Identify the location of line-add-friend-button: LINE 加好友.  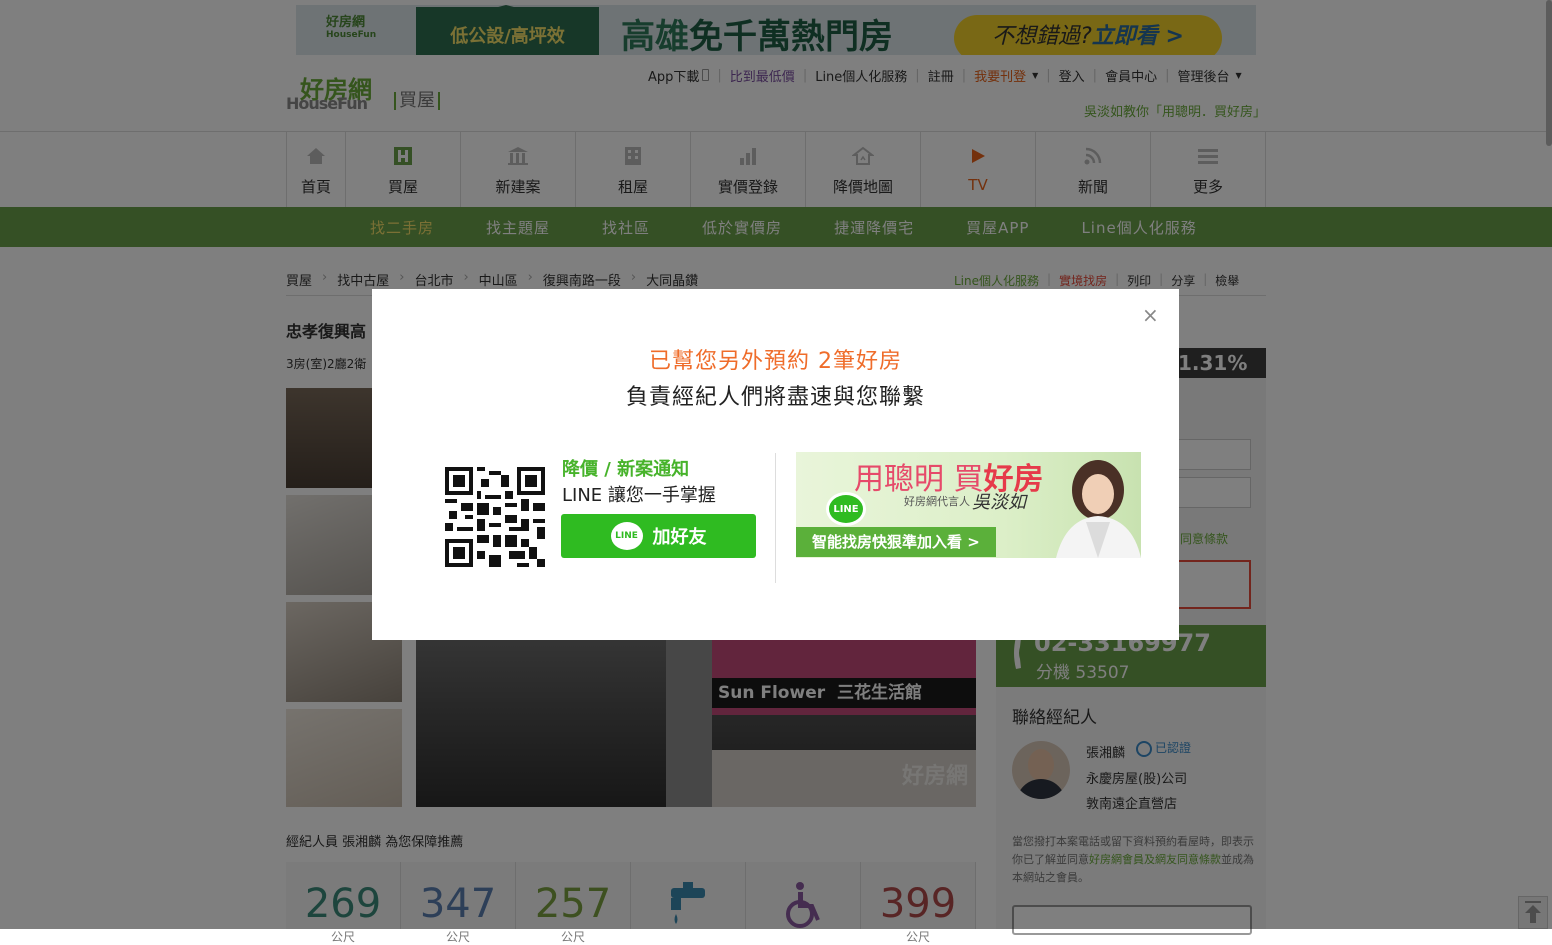
(658, 536).